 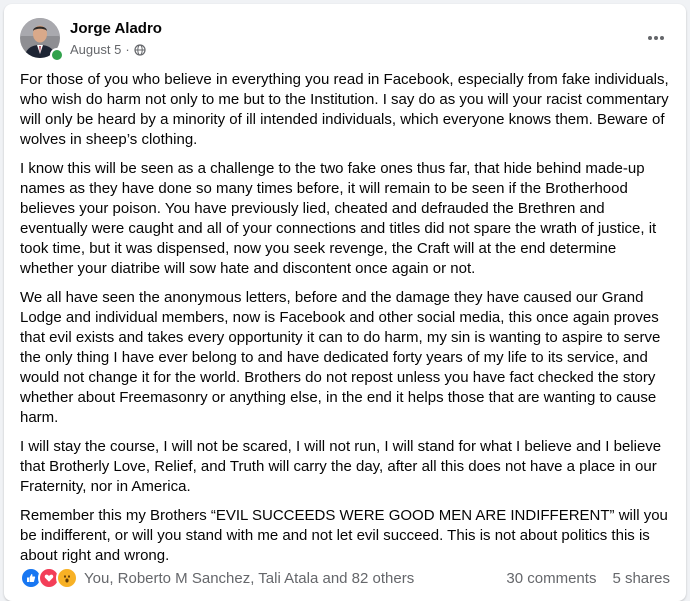 I want to click on post-header: Jorge Aladro August 5 ·, so click(x=345, y=35).